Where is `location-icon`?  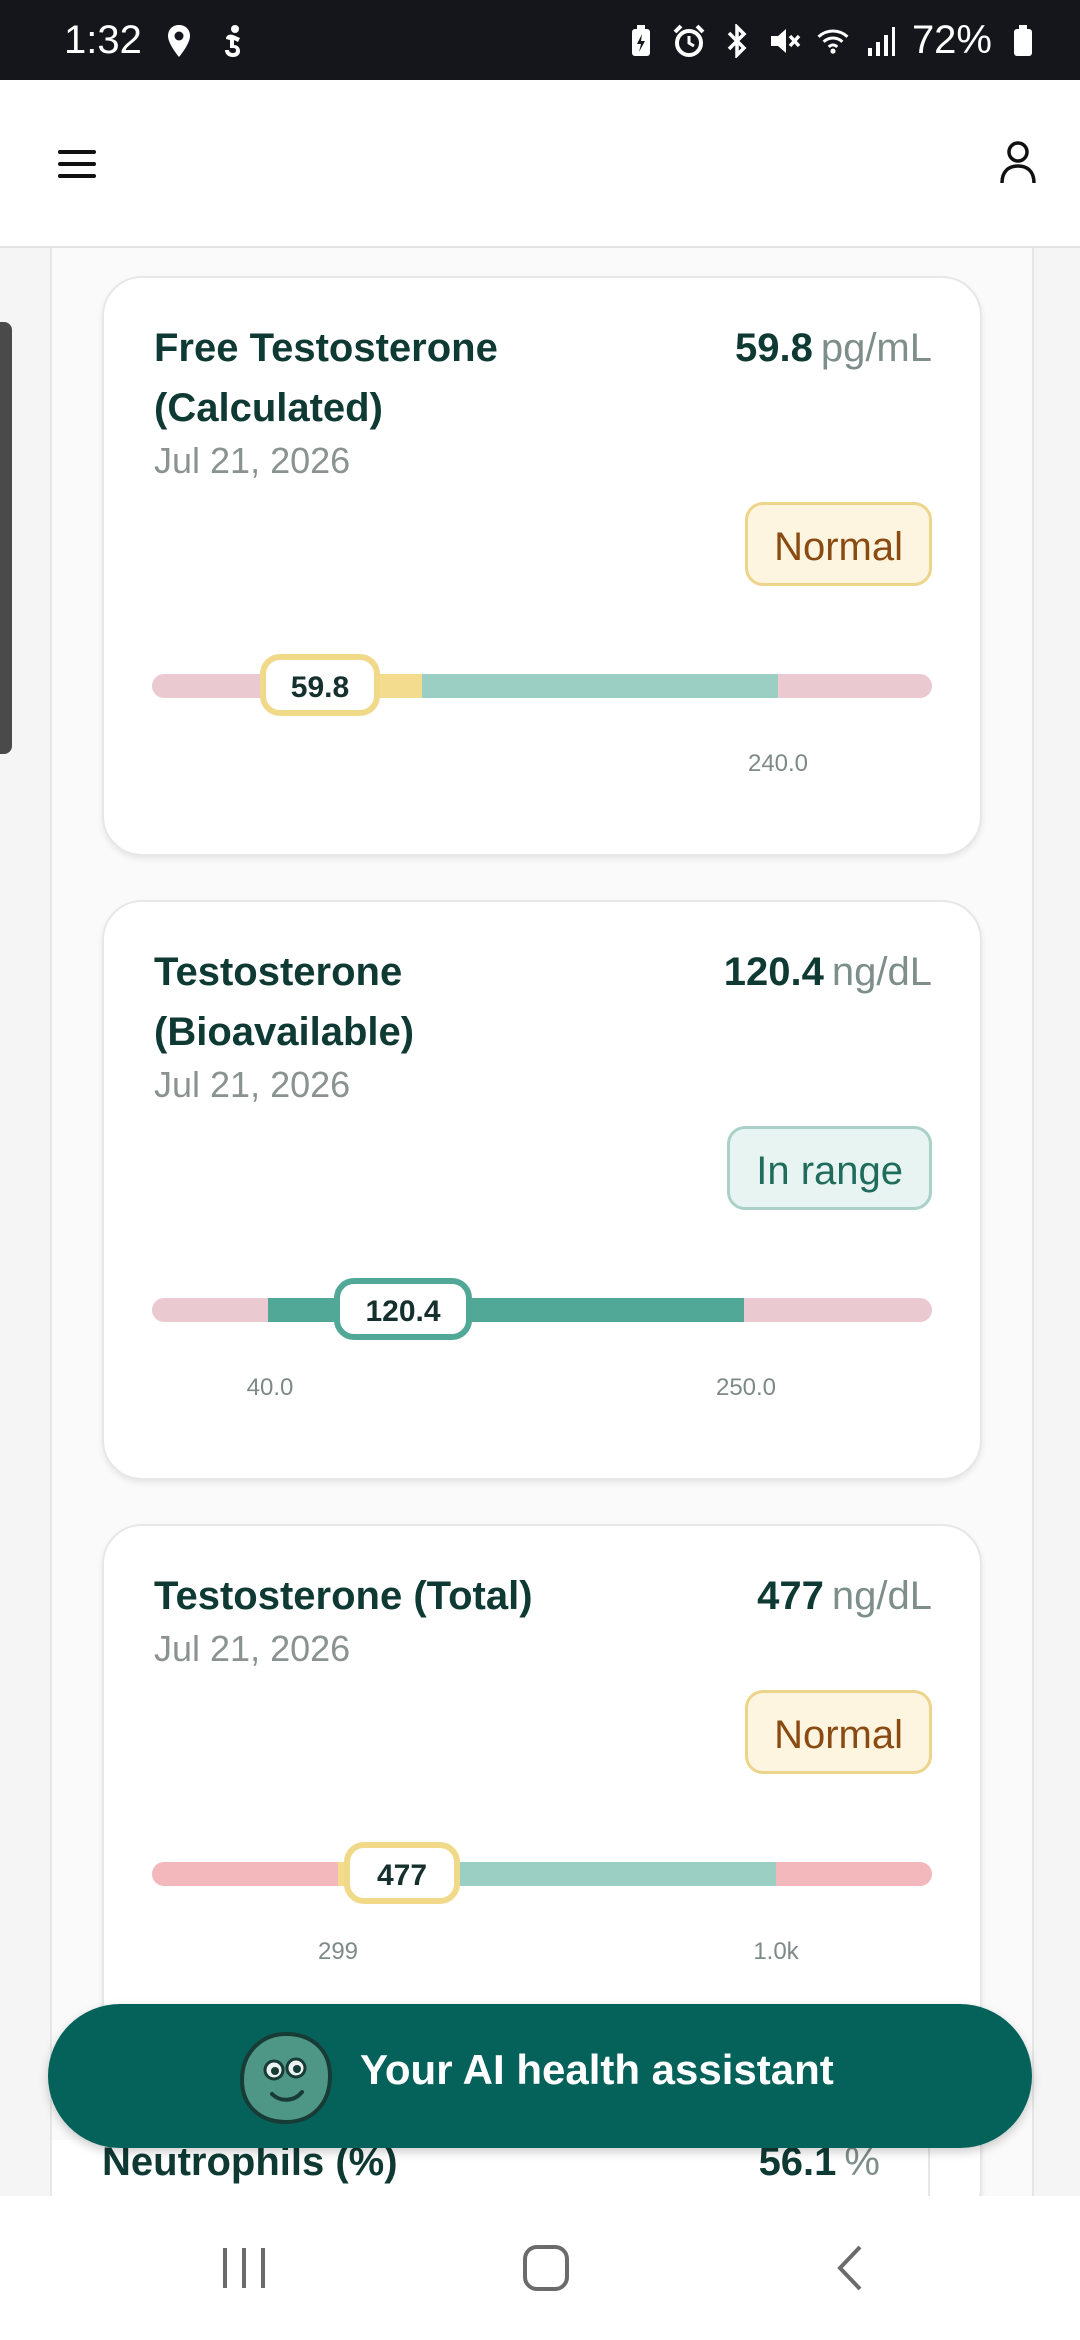
location-icon is located at coordinates (179, 41).